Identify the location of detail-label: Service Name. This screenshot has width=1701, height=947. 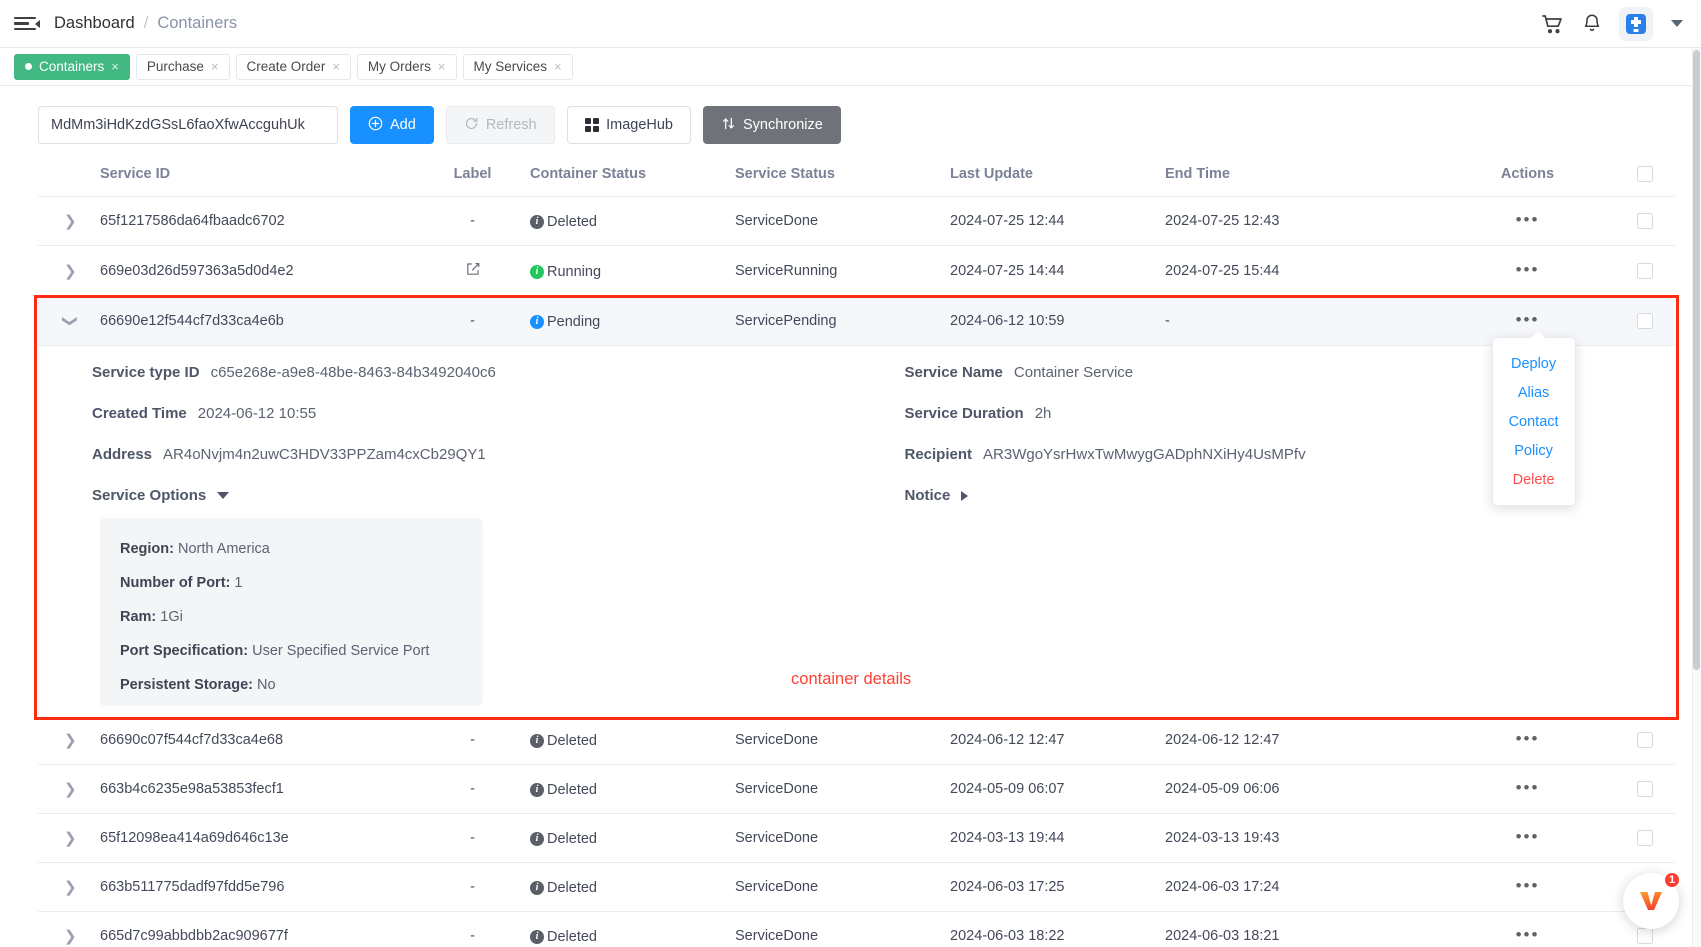
(953, 373).